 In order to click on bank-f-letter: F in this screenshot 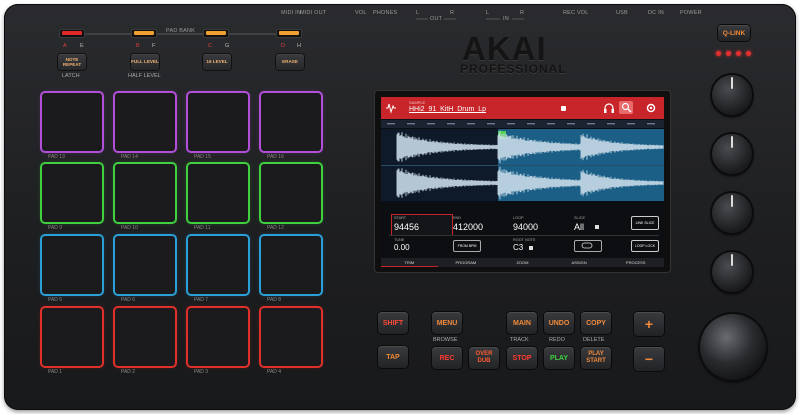, I will do `click(154, 46)`.